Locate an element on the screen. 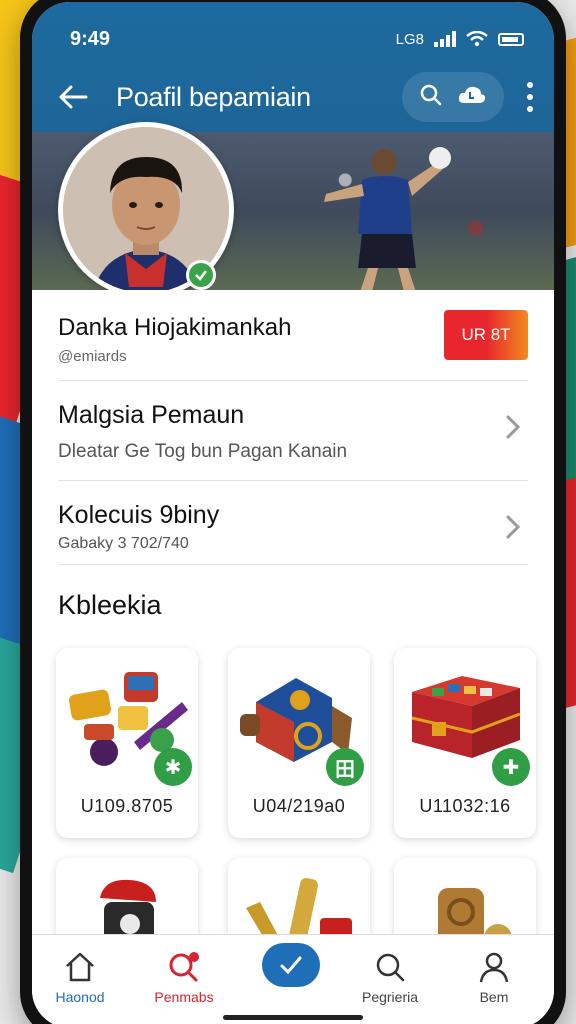 The height and width of the screenshot is (1024, 576). nav-home: Haonod is located at coordinates (81, 976).